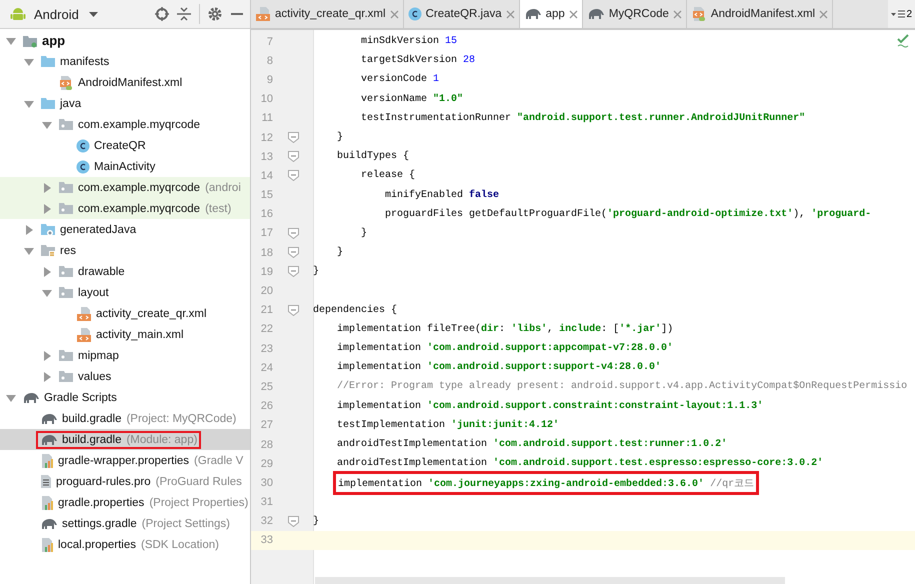  I want to click on tree-item: com.example.myqrcode (test), so click(125, 208).